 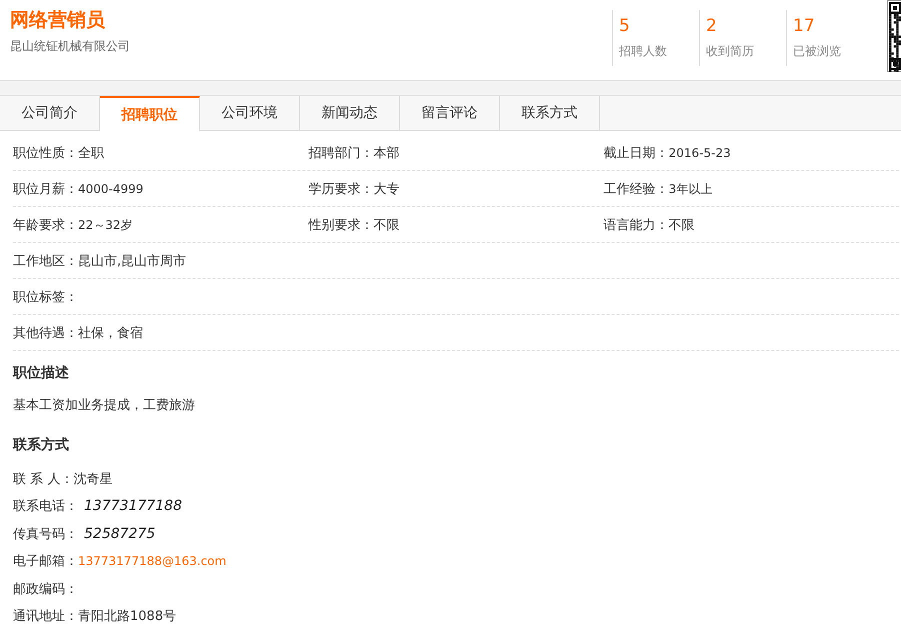 I want to click on field-label: 性别要求：, so click(x=341, y=225).